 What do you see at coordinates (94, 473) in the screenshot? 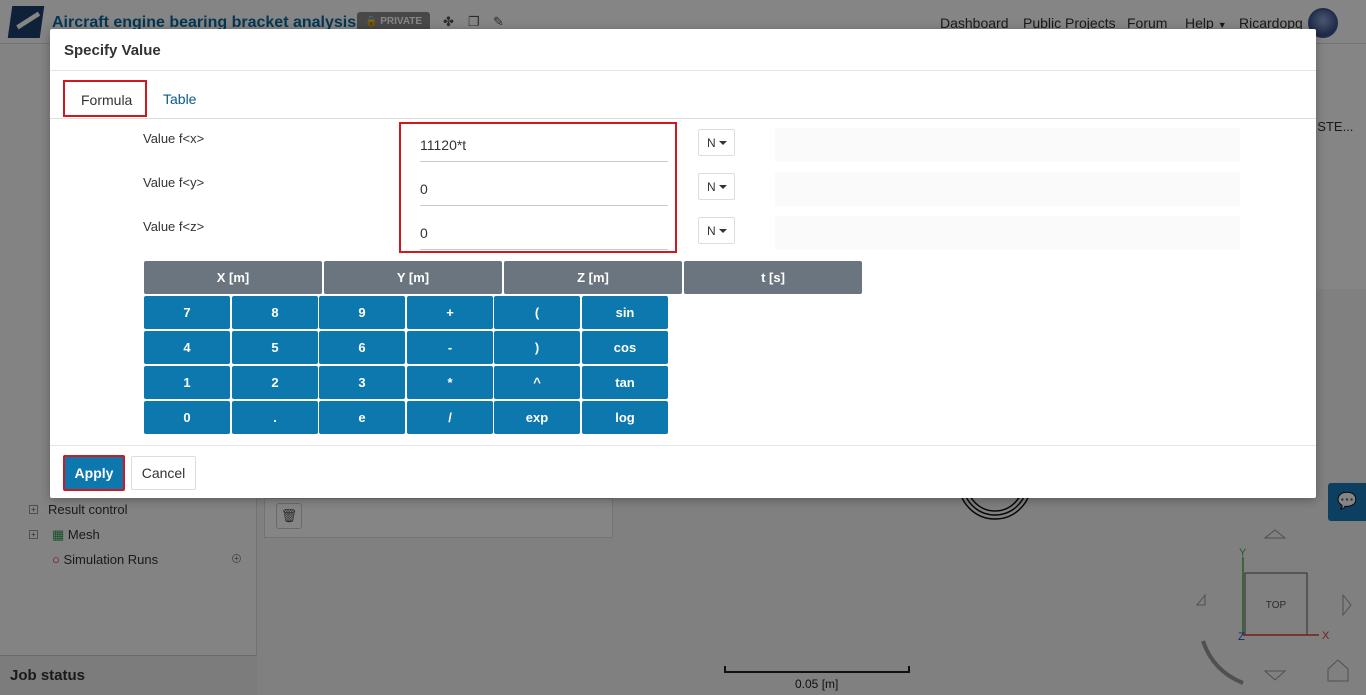
I see `apply-button: Apply` at bounding box center [94, 473].